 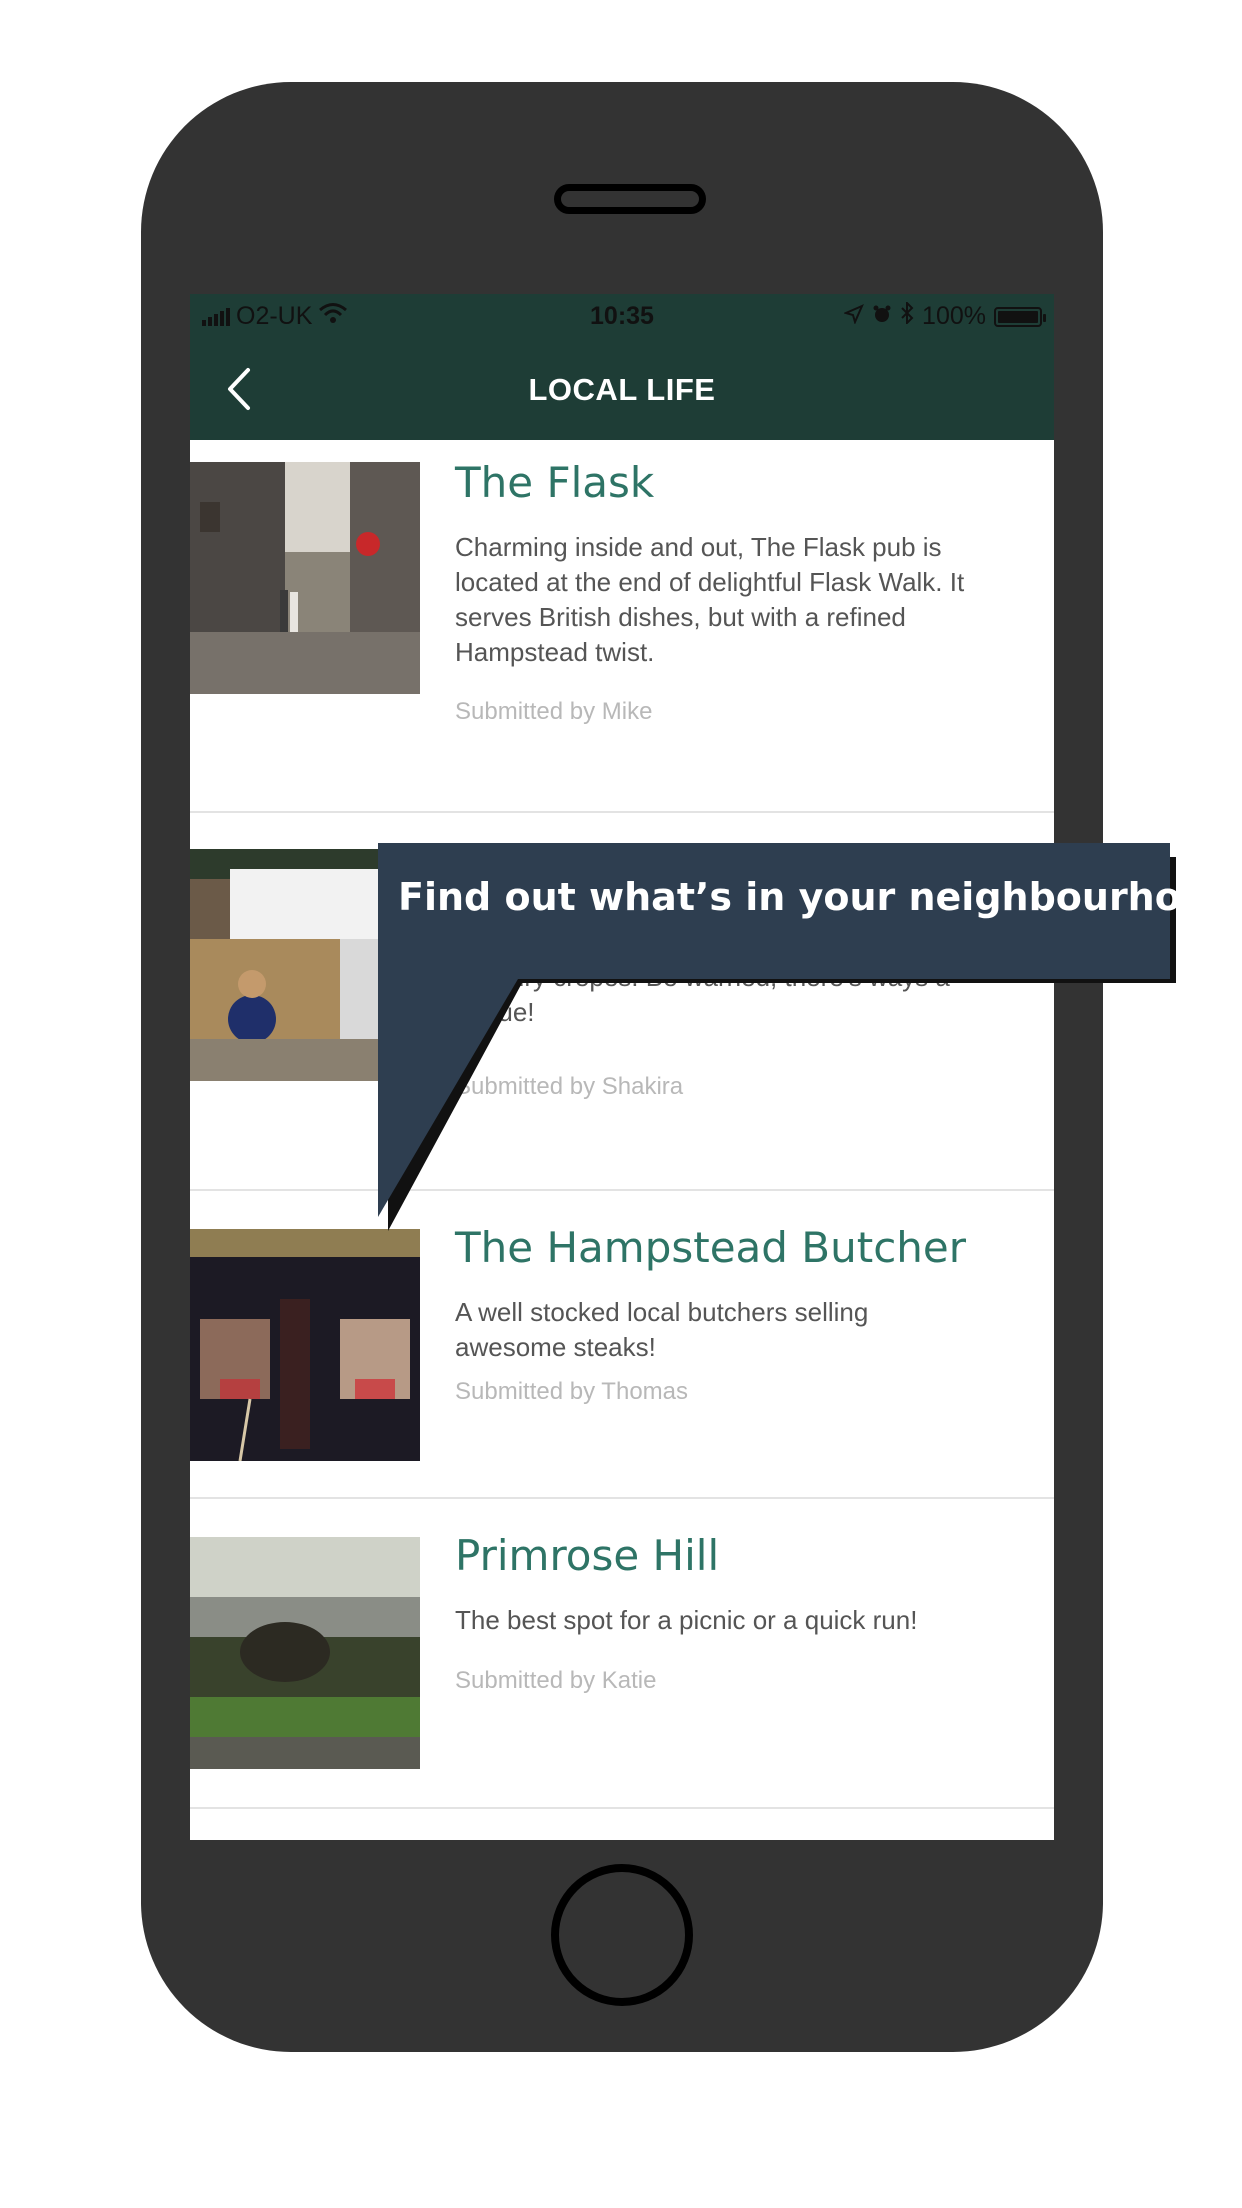 I want to click on battery-percent: 100%, so click(x=954, y=316).